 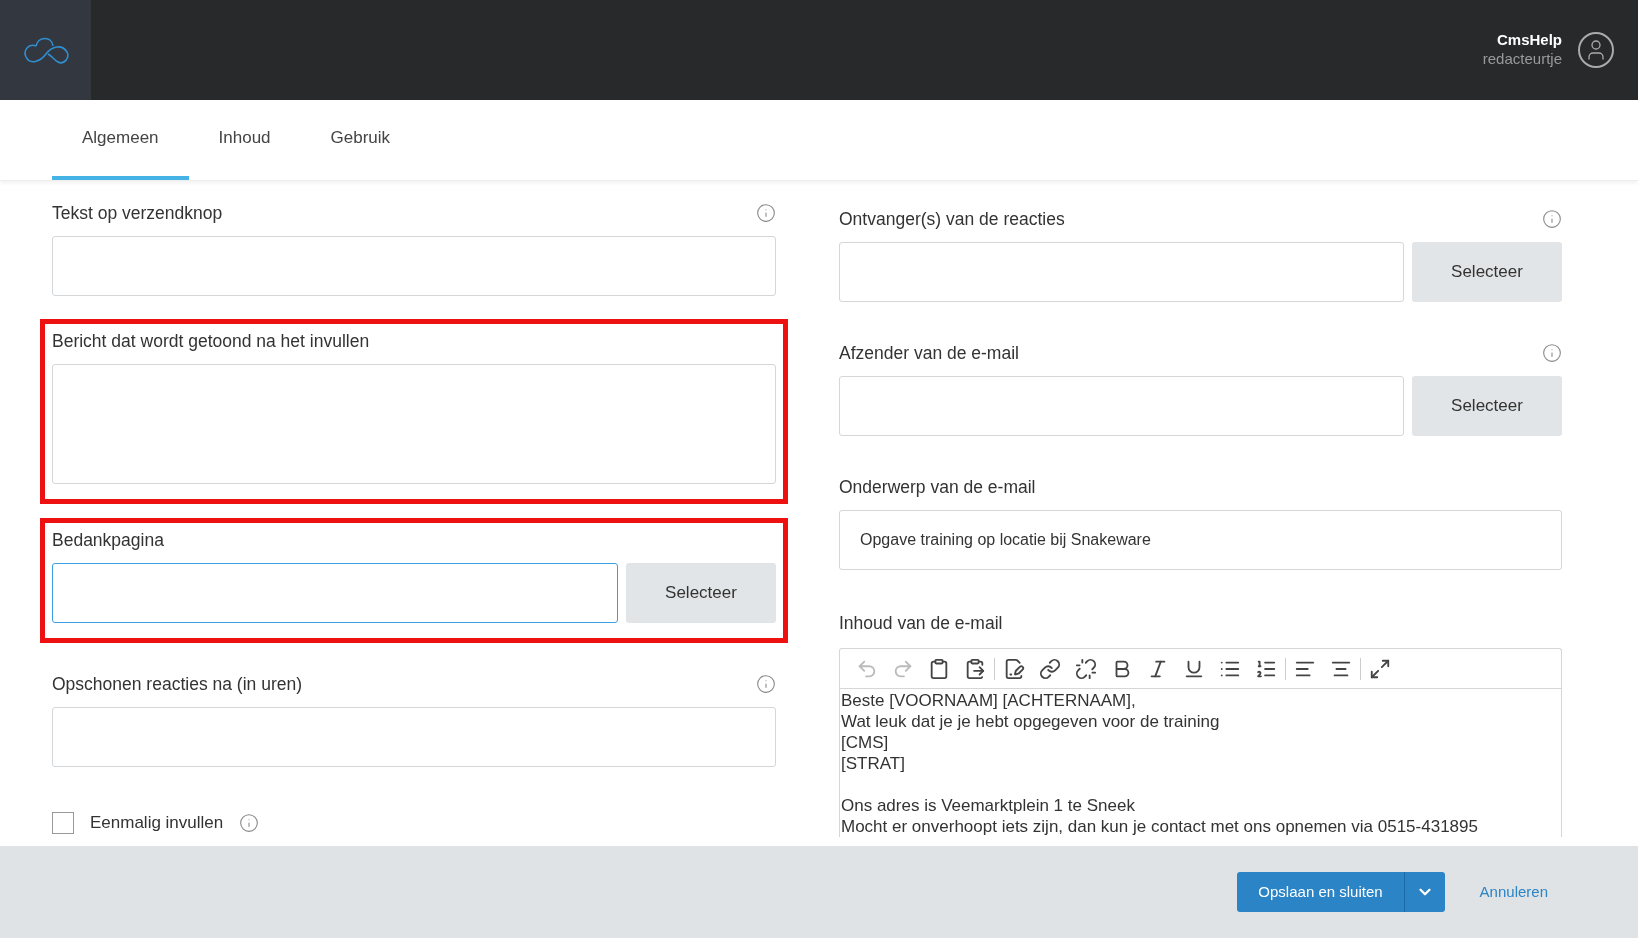 What do you see at coordinates (177, 684) in the screenshot?
I see `field-label: Opschonen reacties na (in uren)` at bounding box center [177, 684].